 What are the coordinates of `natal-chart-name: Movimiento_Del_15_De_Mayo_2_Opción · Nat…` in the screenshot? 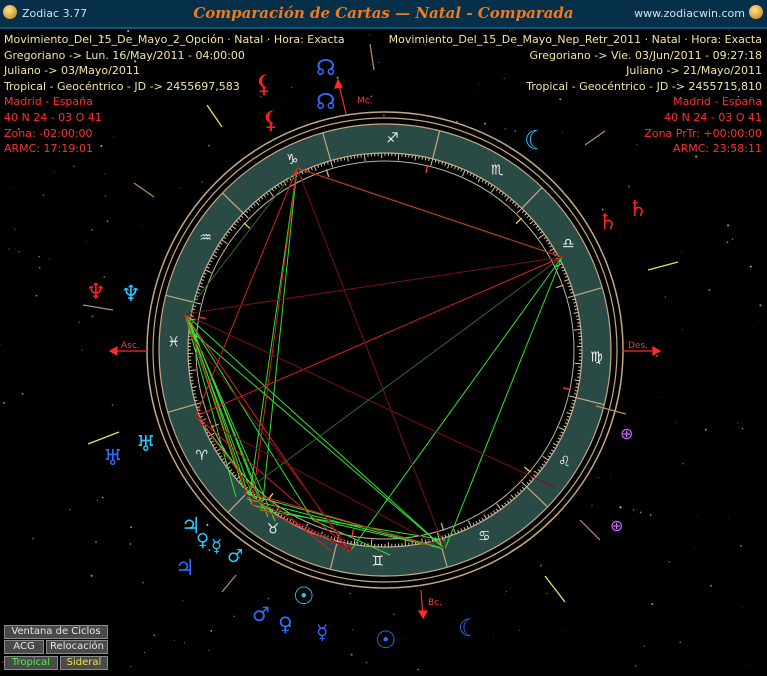 It's located at (174, 39).